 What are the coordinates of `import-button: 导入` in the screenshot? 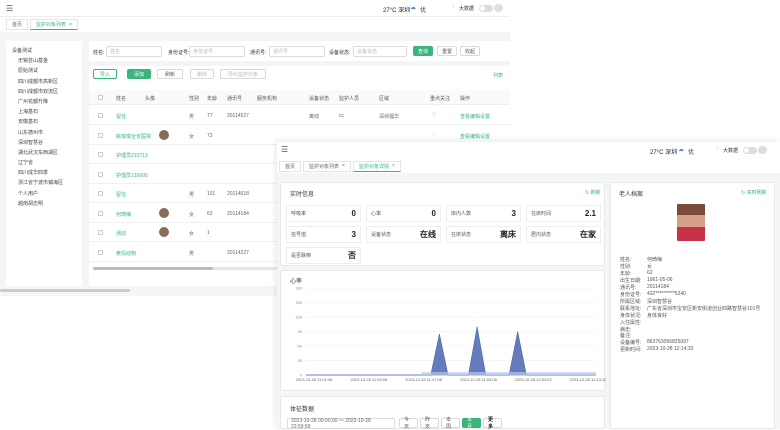 It's located at (105, 74).